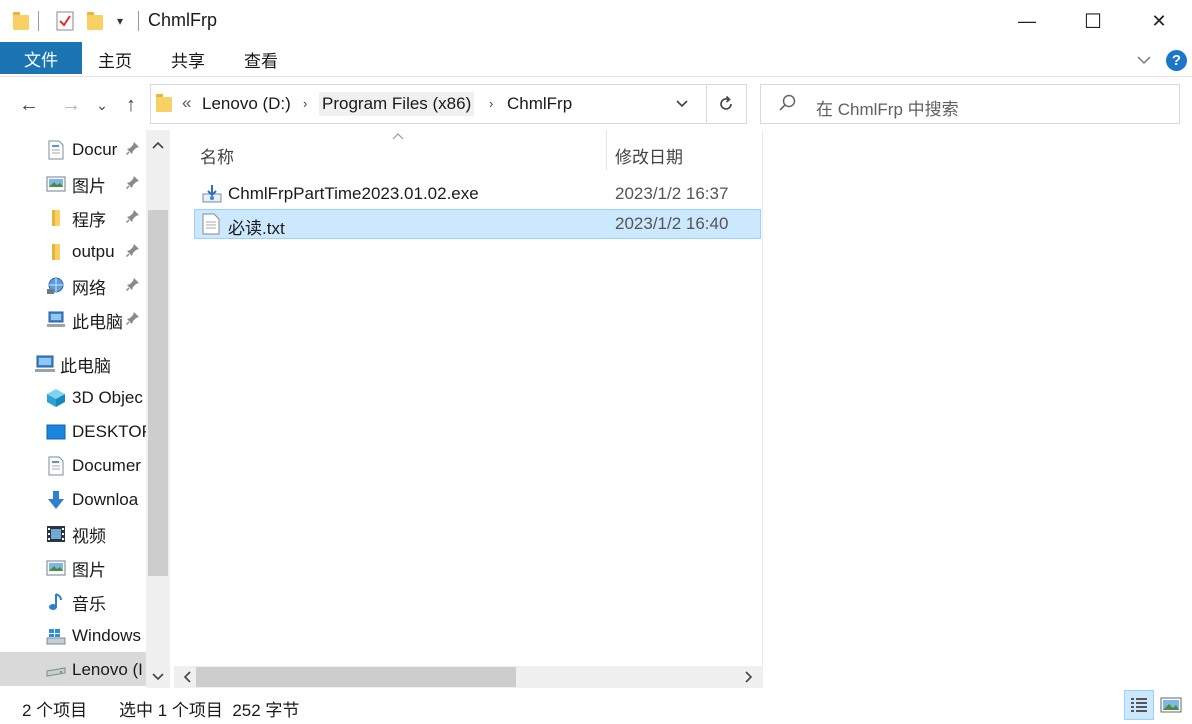 This screenshot has height=724, width=1192. Describe the element at coordinates (106, 635) in the screenshot. I see `sidebar-item-label: Windows` at that location.